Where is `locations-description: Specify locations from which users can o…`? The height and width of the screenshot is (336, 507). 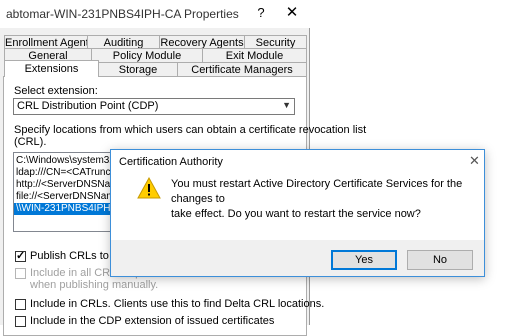 locations-description: Specify locations from which users can o… is located at coordinates (190, 130).